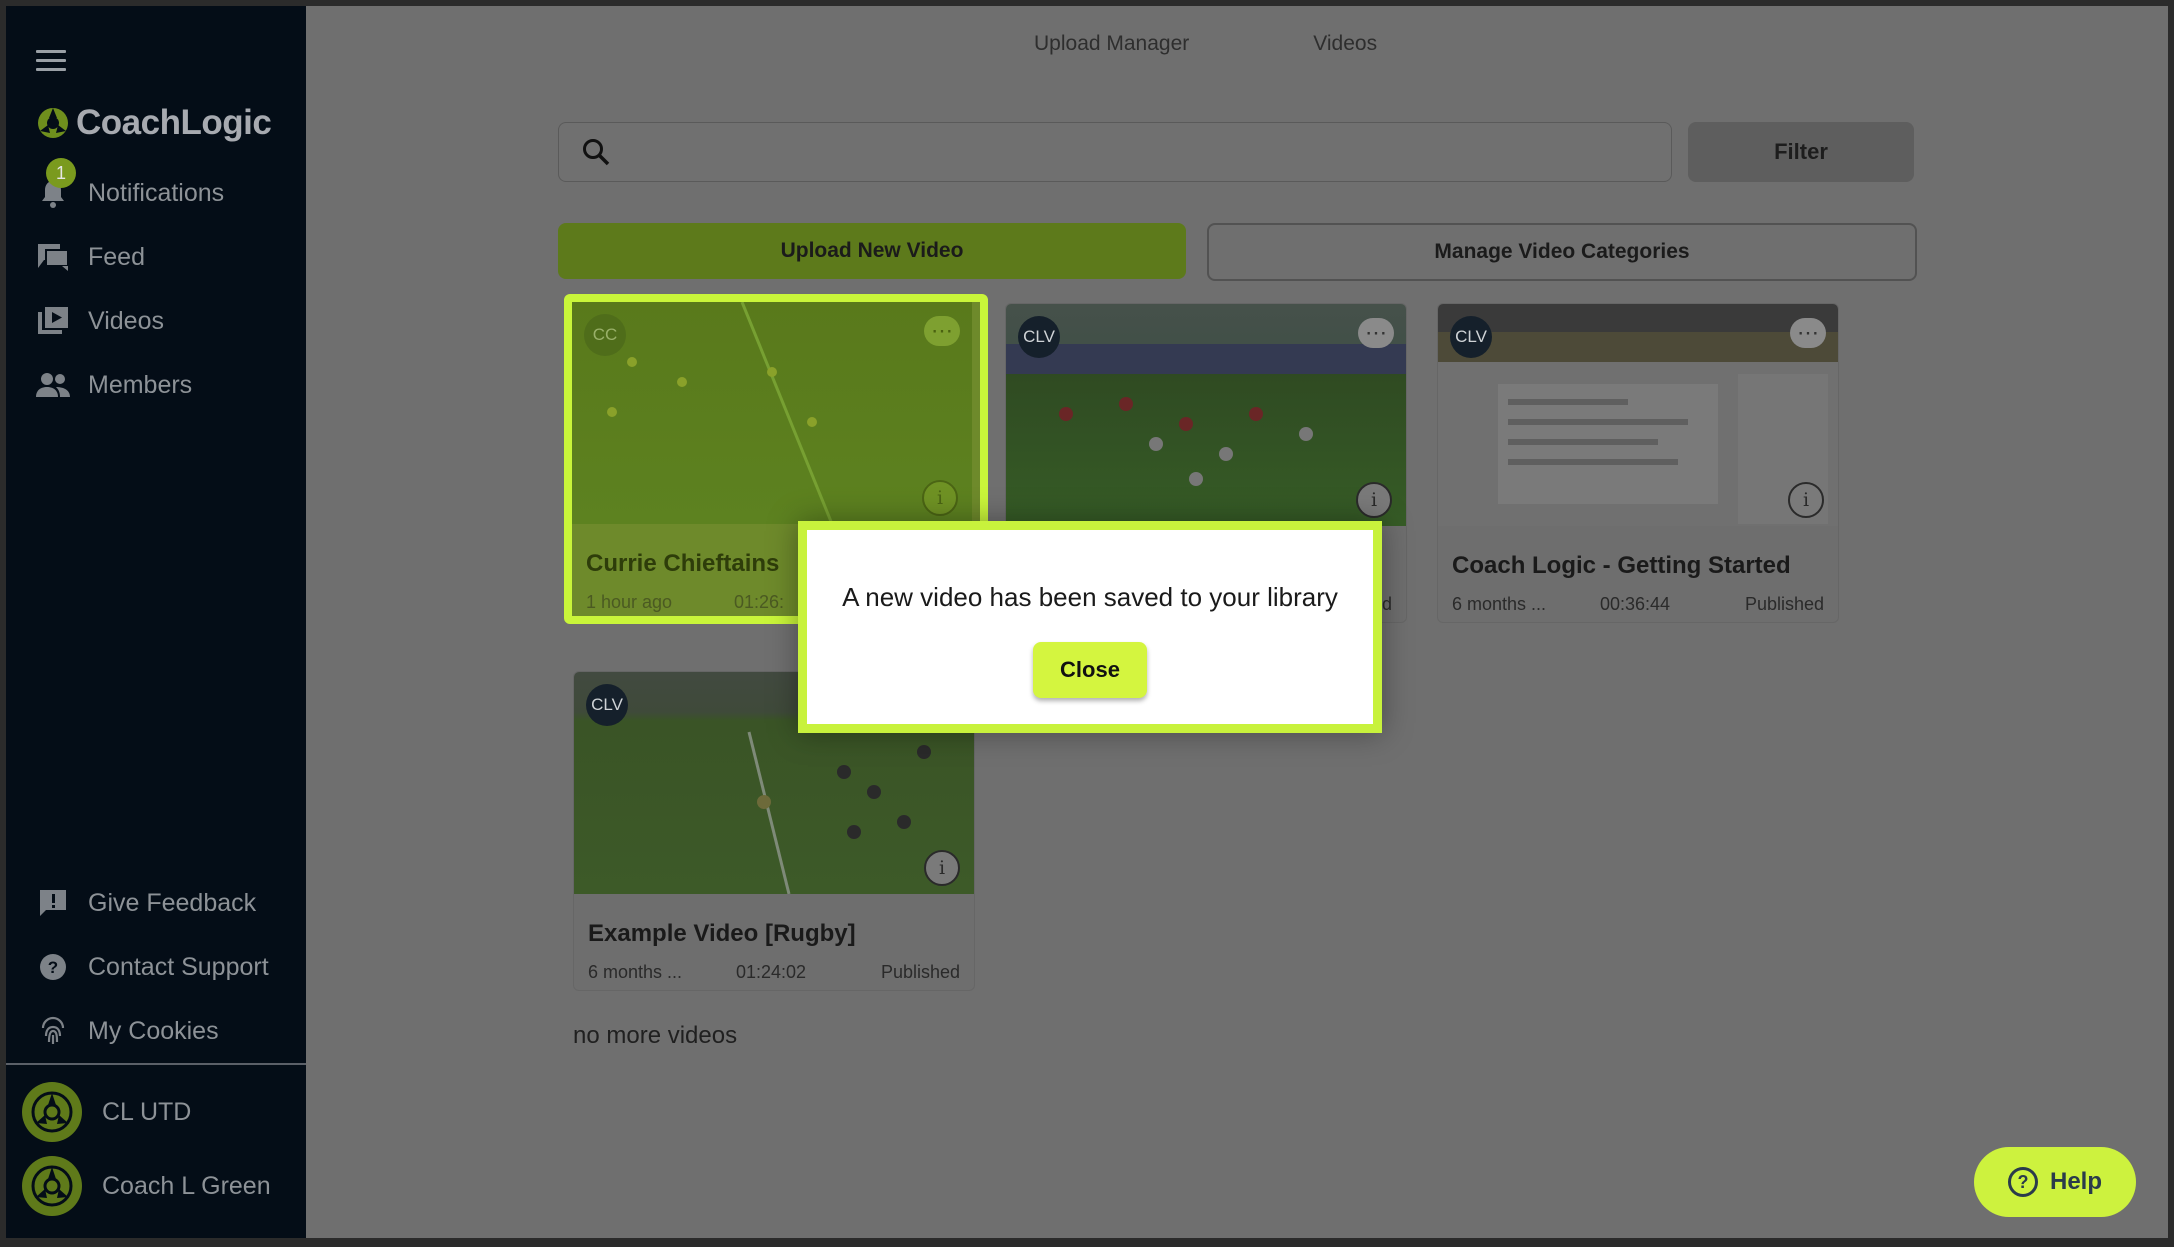 The image size is (2174, 1247). What do you see at coordinates (1801, 152) in the screenshot?
I see `filter-button: Filter` at bounding box center [1801, 152].